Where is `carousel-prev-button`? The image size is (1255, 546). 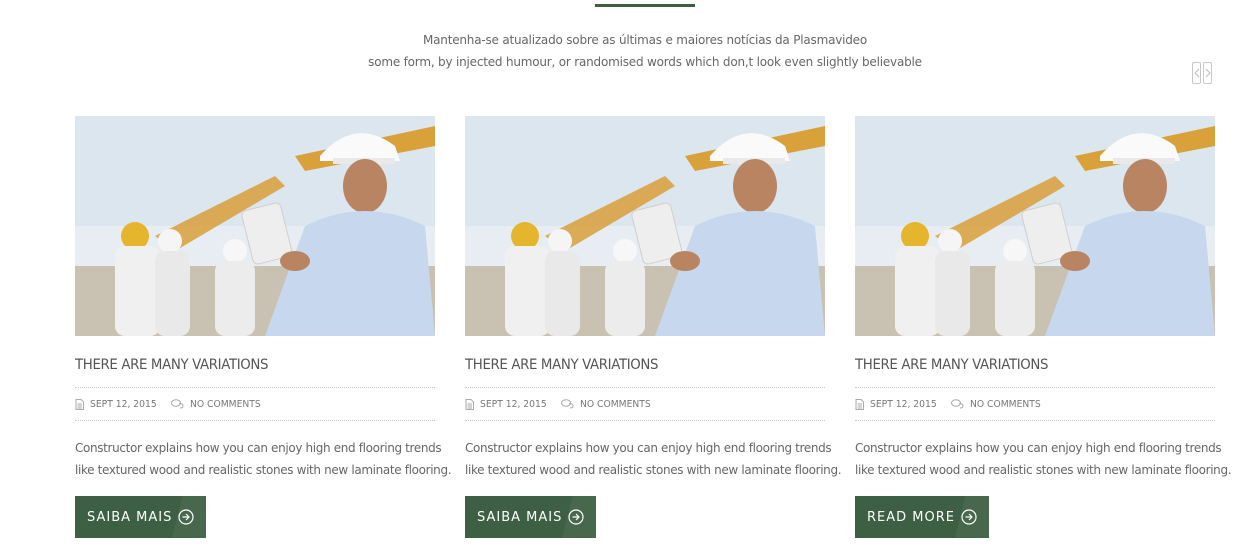 carousel-prev-button is located at coordinates (1196, 73).